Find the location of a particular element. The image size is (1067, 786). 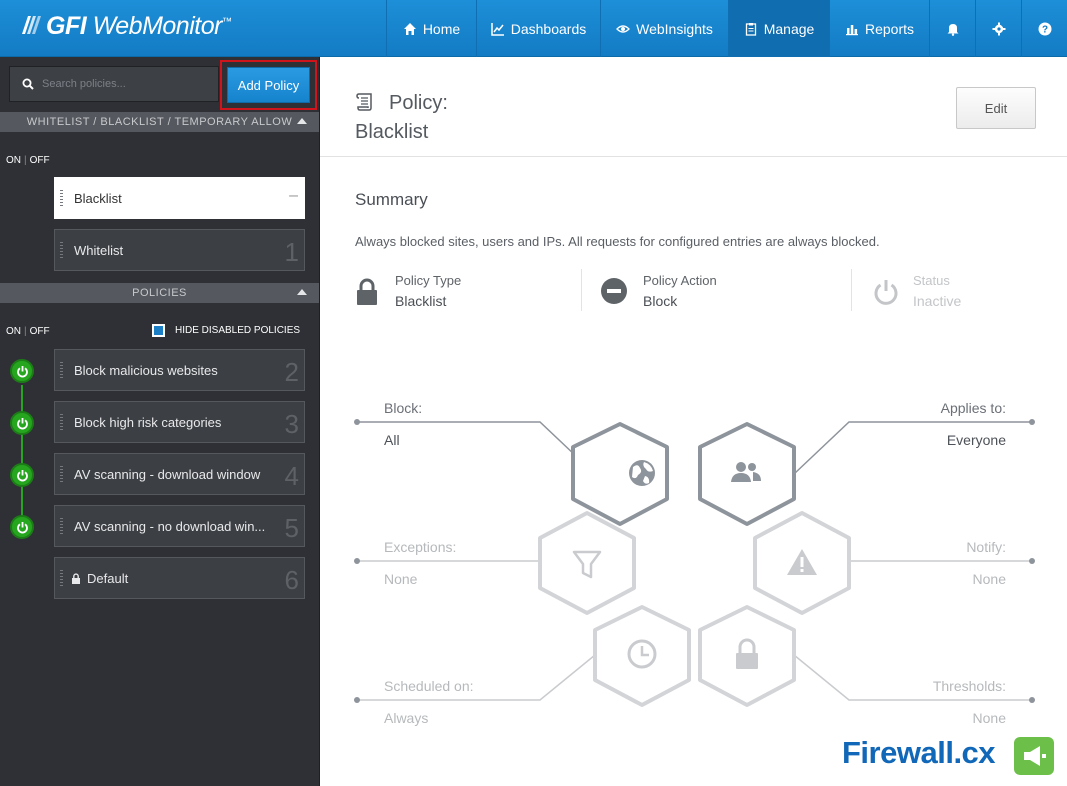

section-lists-title: WHITELIST / BLACKLIST / TEMPORARY ALLOW is located at coordinates (159, 122).